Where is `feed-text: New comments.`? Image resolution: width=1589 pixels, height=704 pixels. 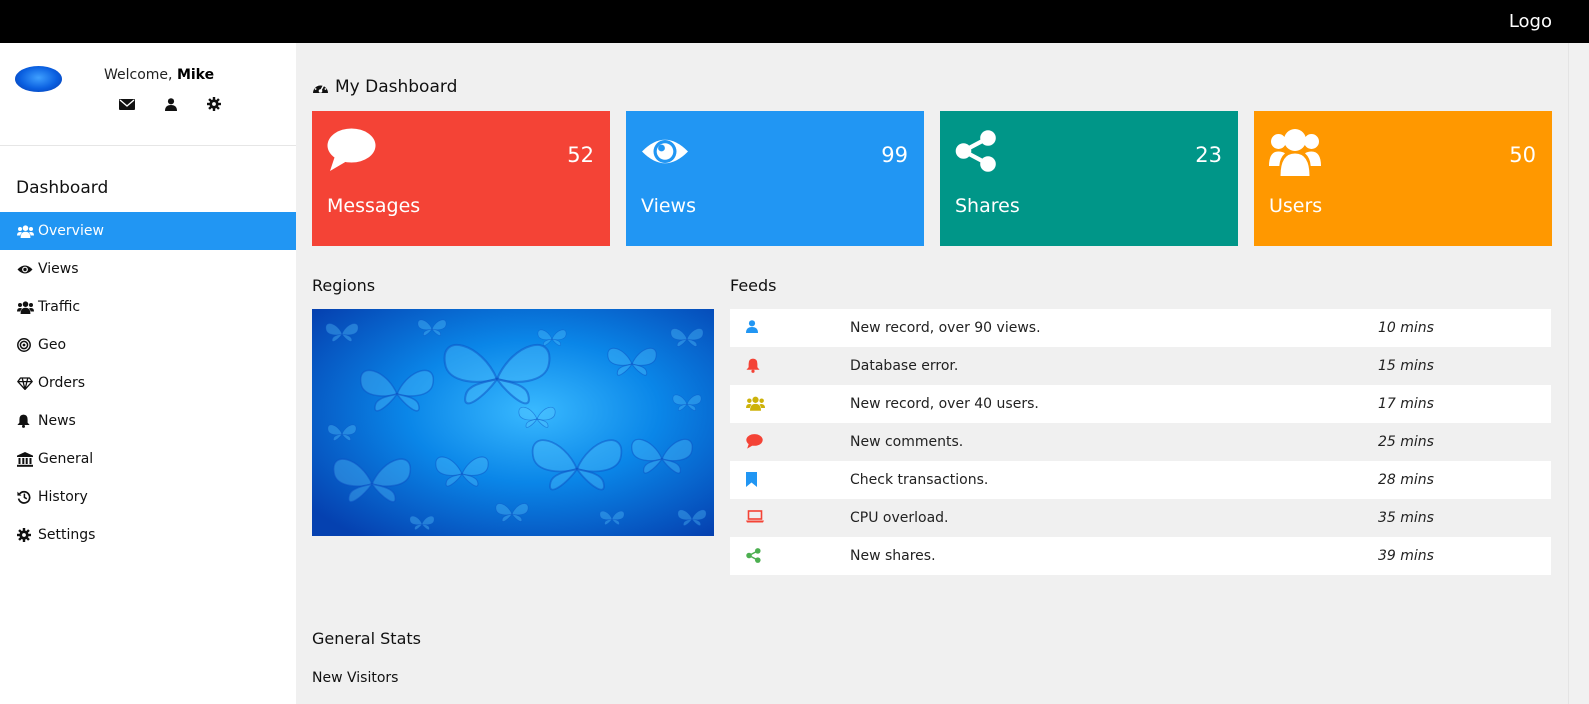
feed-text: New comments. is located at coordinates (907, 442).